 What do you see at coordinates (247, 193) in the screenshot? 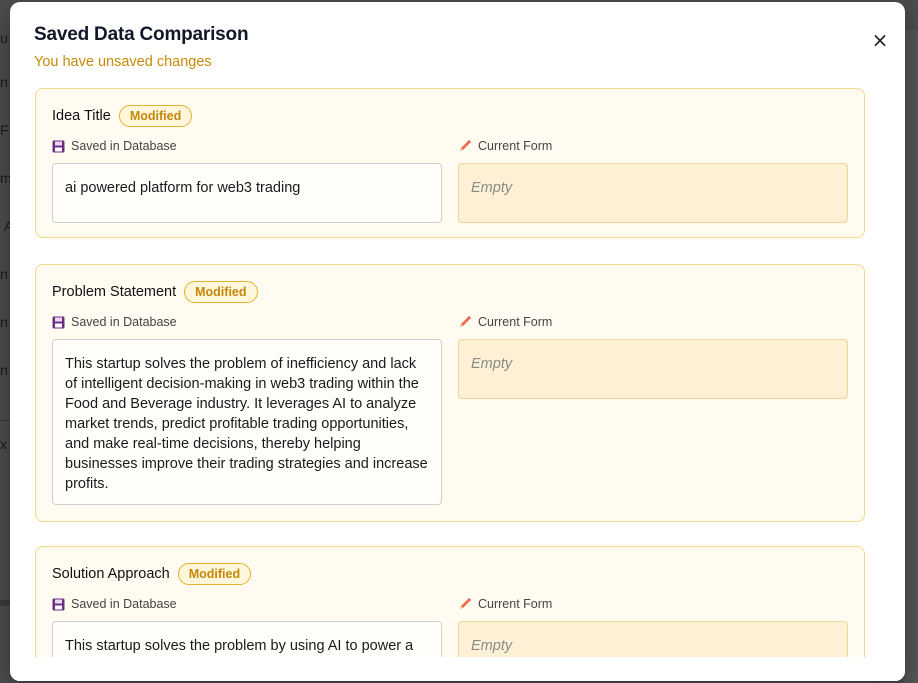
I see `saved-value: ai powered platform for web3 trading` at bounding box center [247, 193].